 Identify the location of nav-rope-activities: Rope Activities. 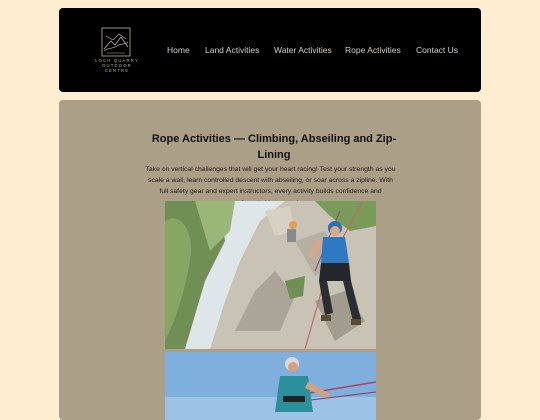
(373, 50).